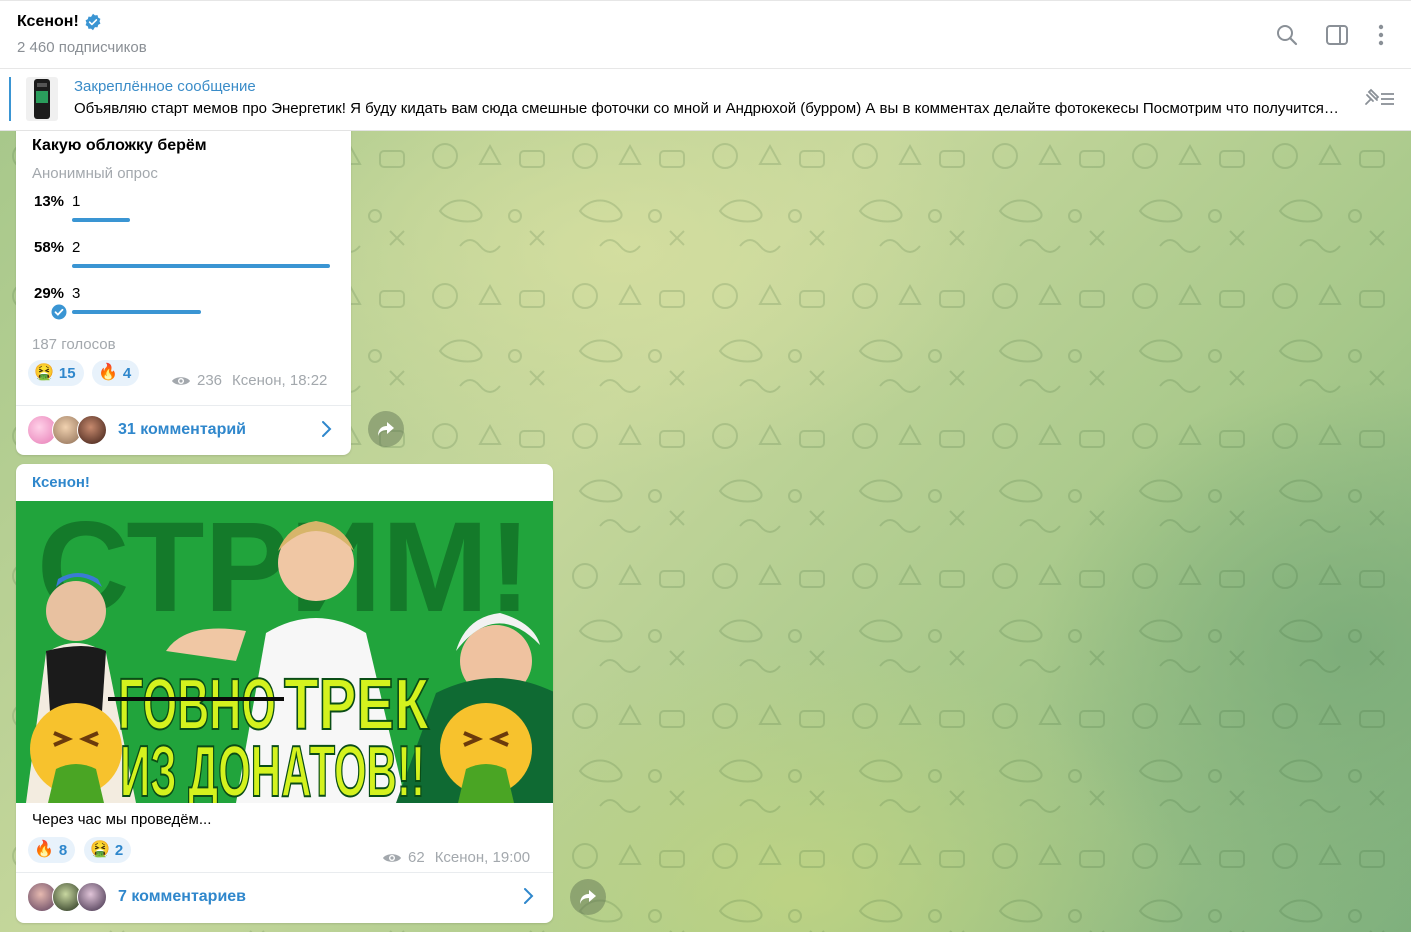 Image resolution: width=1411 pixels, height=932 pixels. What do you see at coordinates (416, 857) in the screenshot?
I see `view-count: 62` at bounding box center [416, 857].